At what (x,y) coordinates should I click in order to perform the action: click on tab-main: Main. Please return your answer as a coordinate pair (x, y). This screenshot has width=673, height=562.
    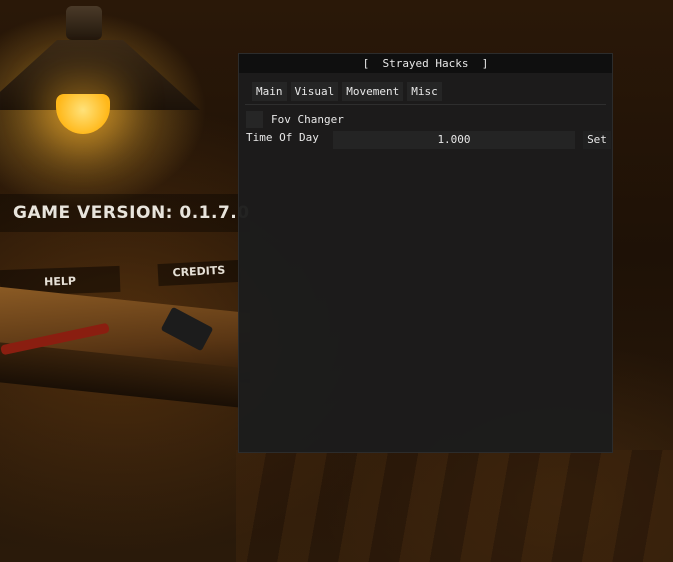
    Looking at the image, I should click on (269, 91).